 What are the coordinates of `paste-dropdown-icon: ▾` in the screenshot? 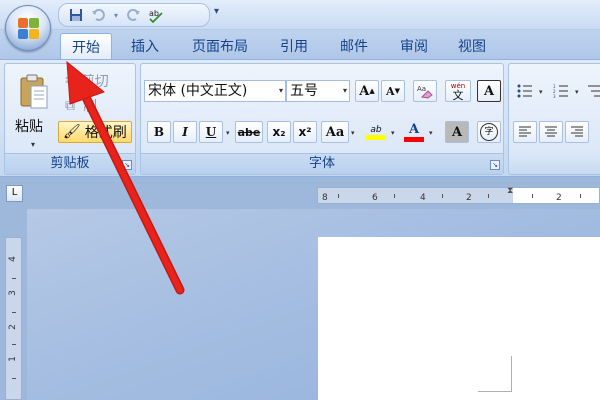 It's located at (33, 144).